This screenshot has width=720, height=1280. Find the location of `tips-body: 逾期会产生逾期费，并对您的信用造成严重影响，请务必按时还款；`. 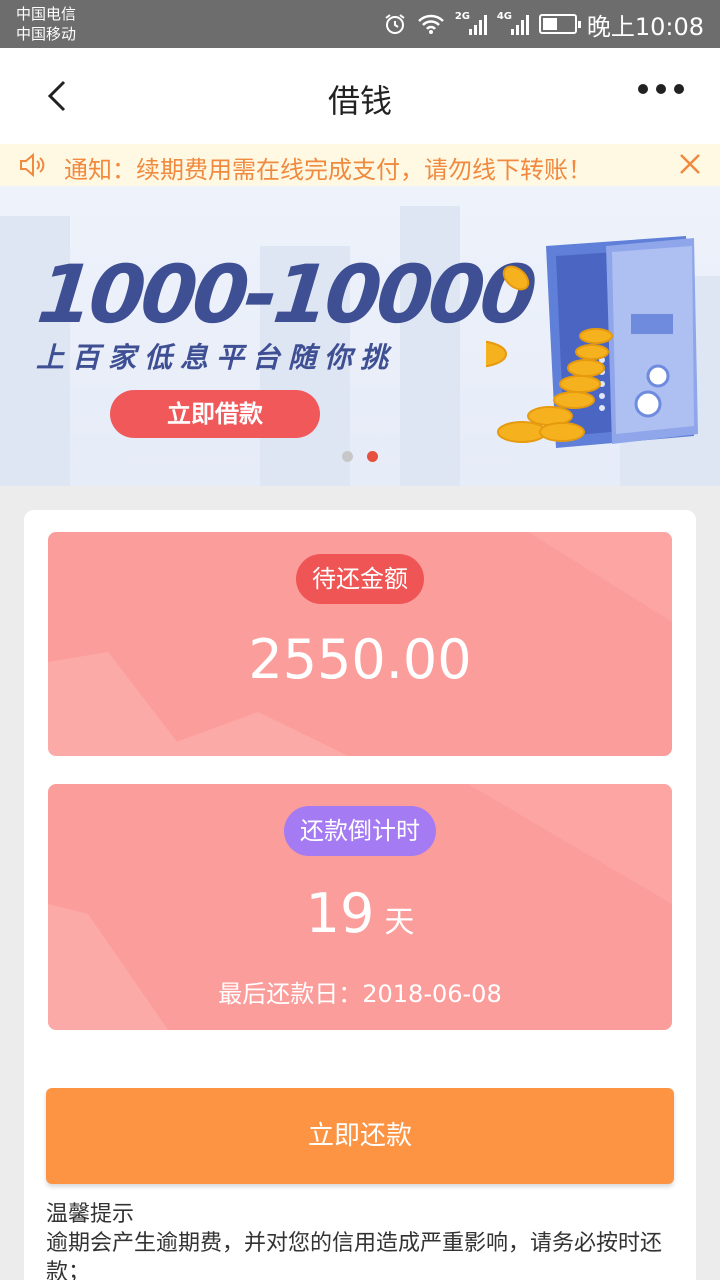

tips-body: 逾期会产生逾期费，并对您的信用造成严重影响，请务必按时还款； is located at coordinates (354, 1255).